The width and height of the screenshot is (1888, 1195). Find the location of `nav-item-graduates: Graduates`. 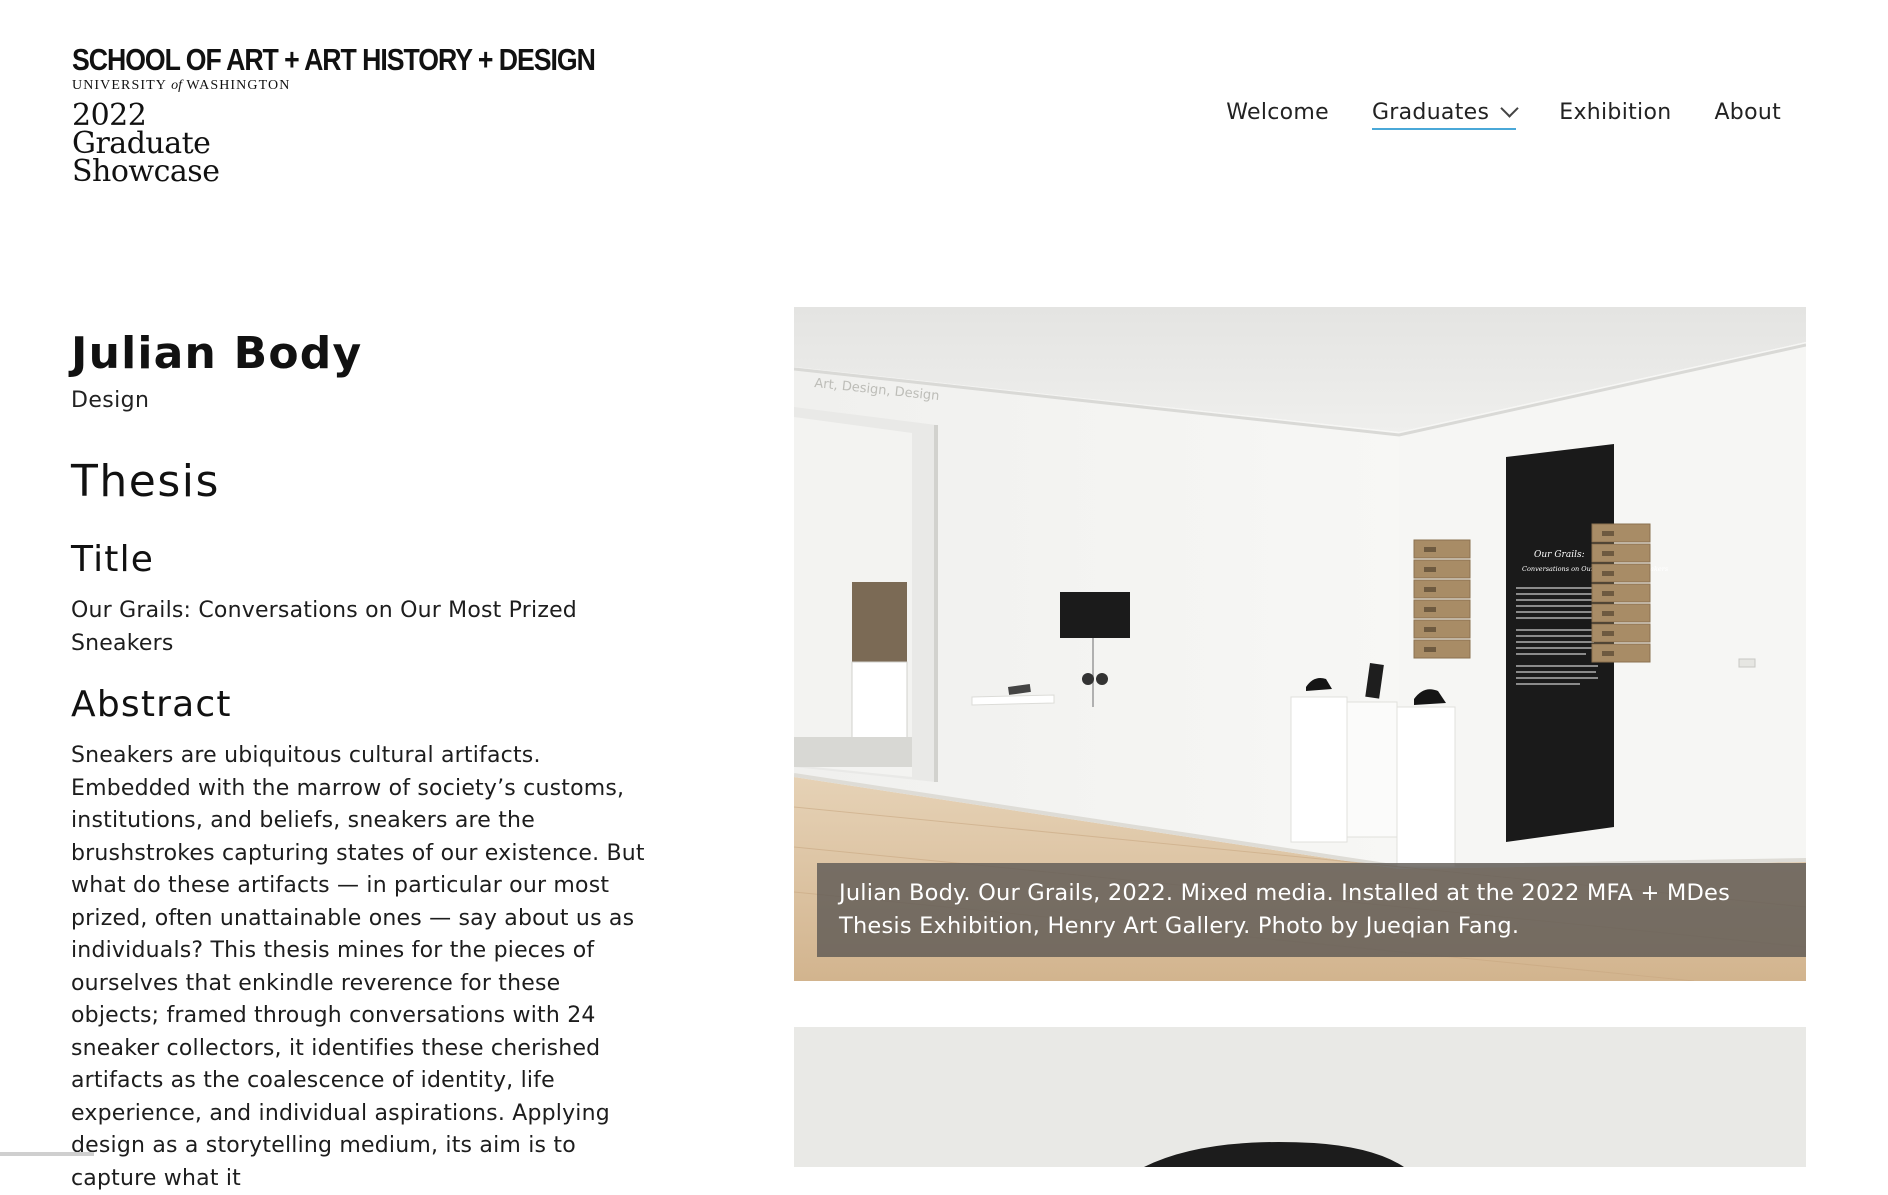

nav-item-graduates: Graduates is located at coordinates (1445, 114).